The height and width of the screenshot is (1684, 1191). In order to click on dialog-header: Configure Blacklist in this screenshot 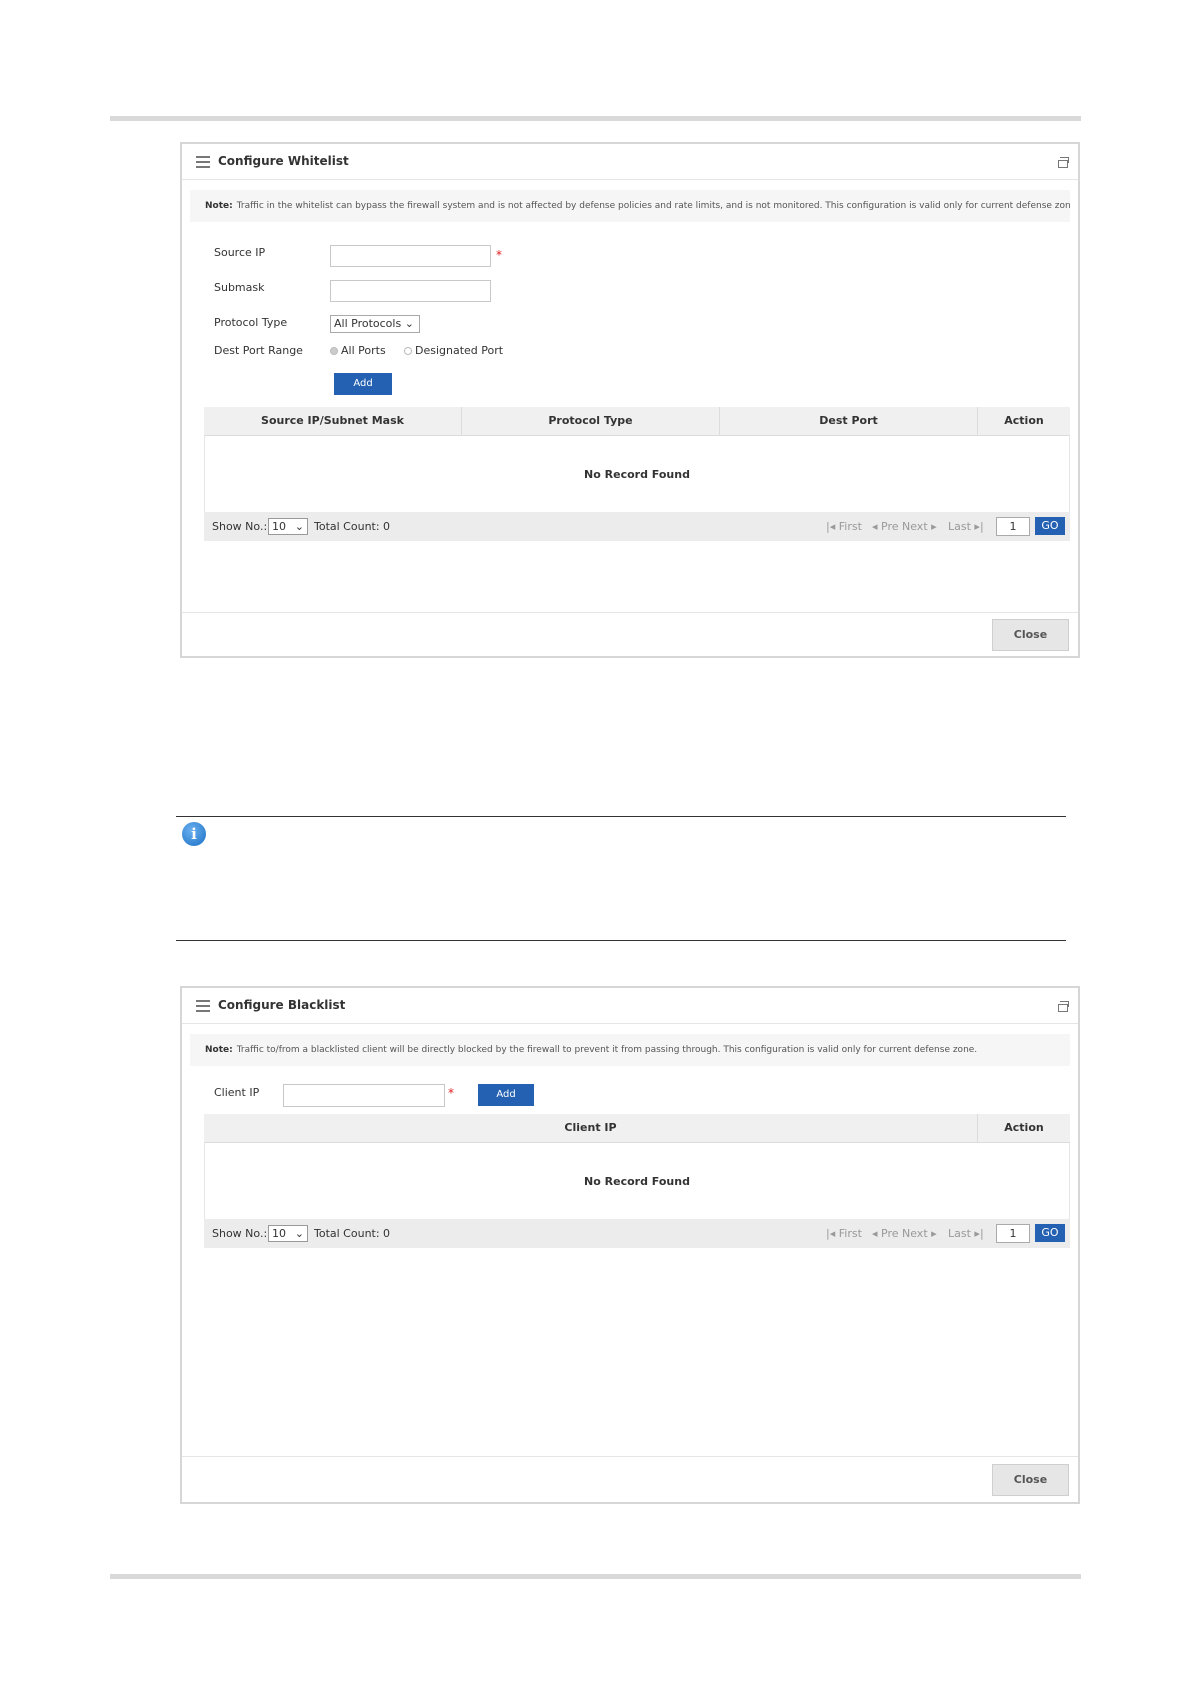, I will do `click(630, 1006)`.